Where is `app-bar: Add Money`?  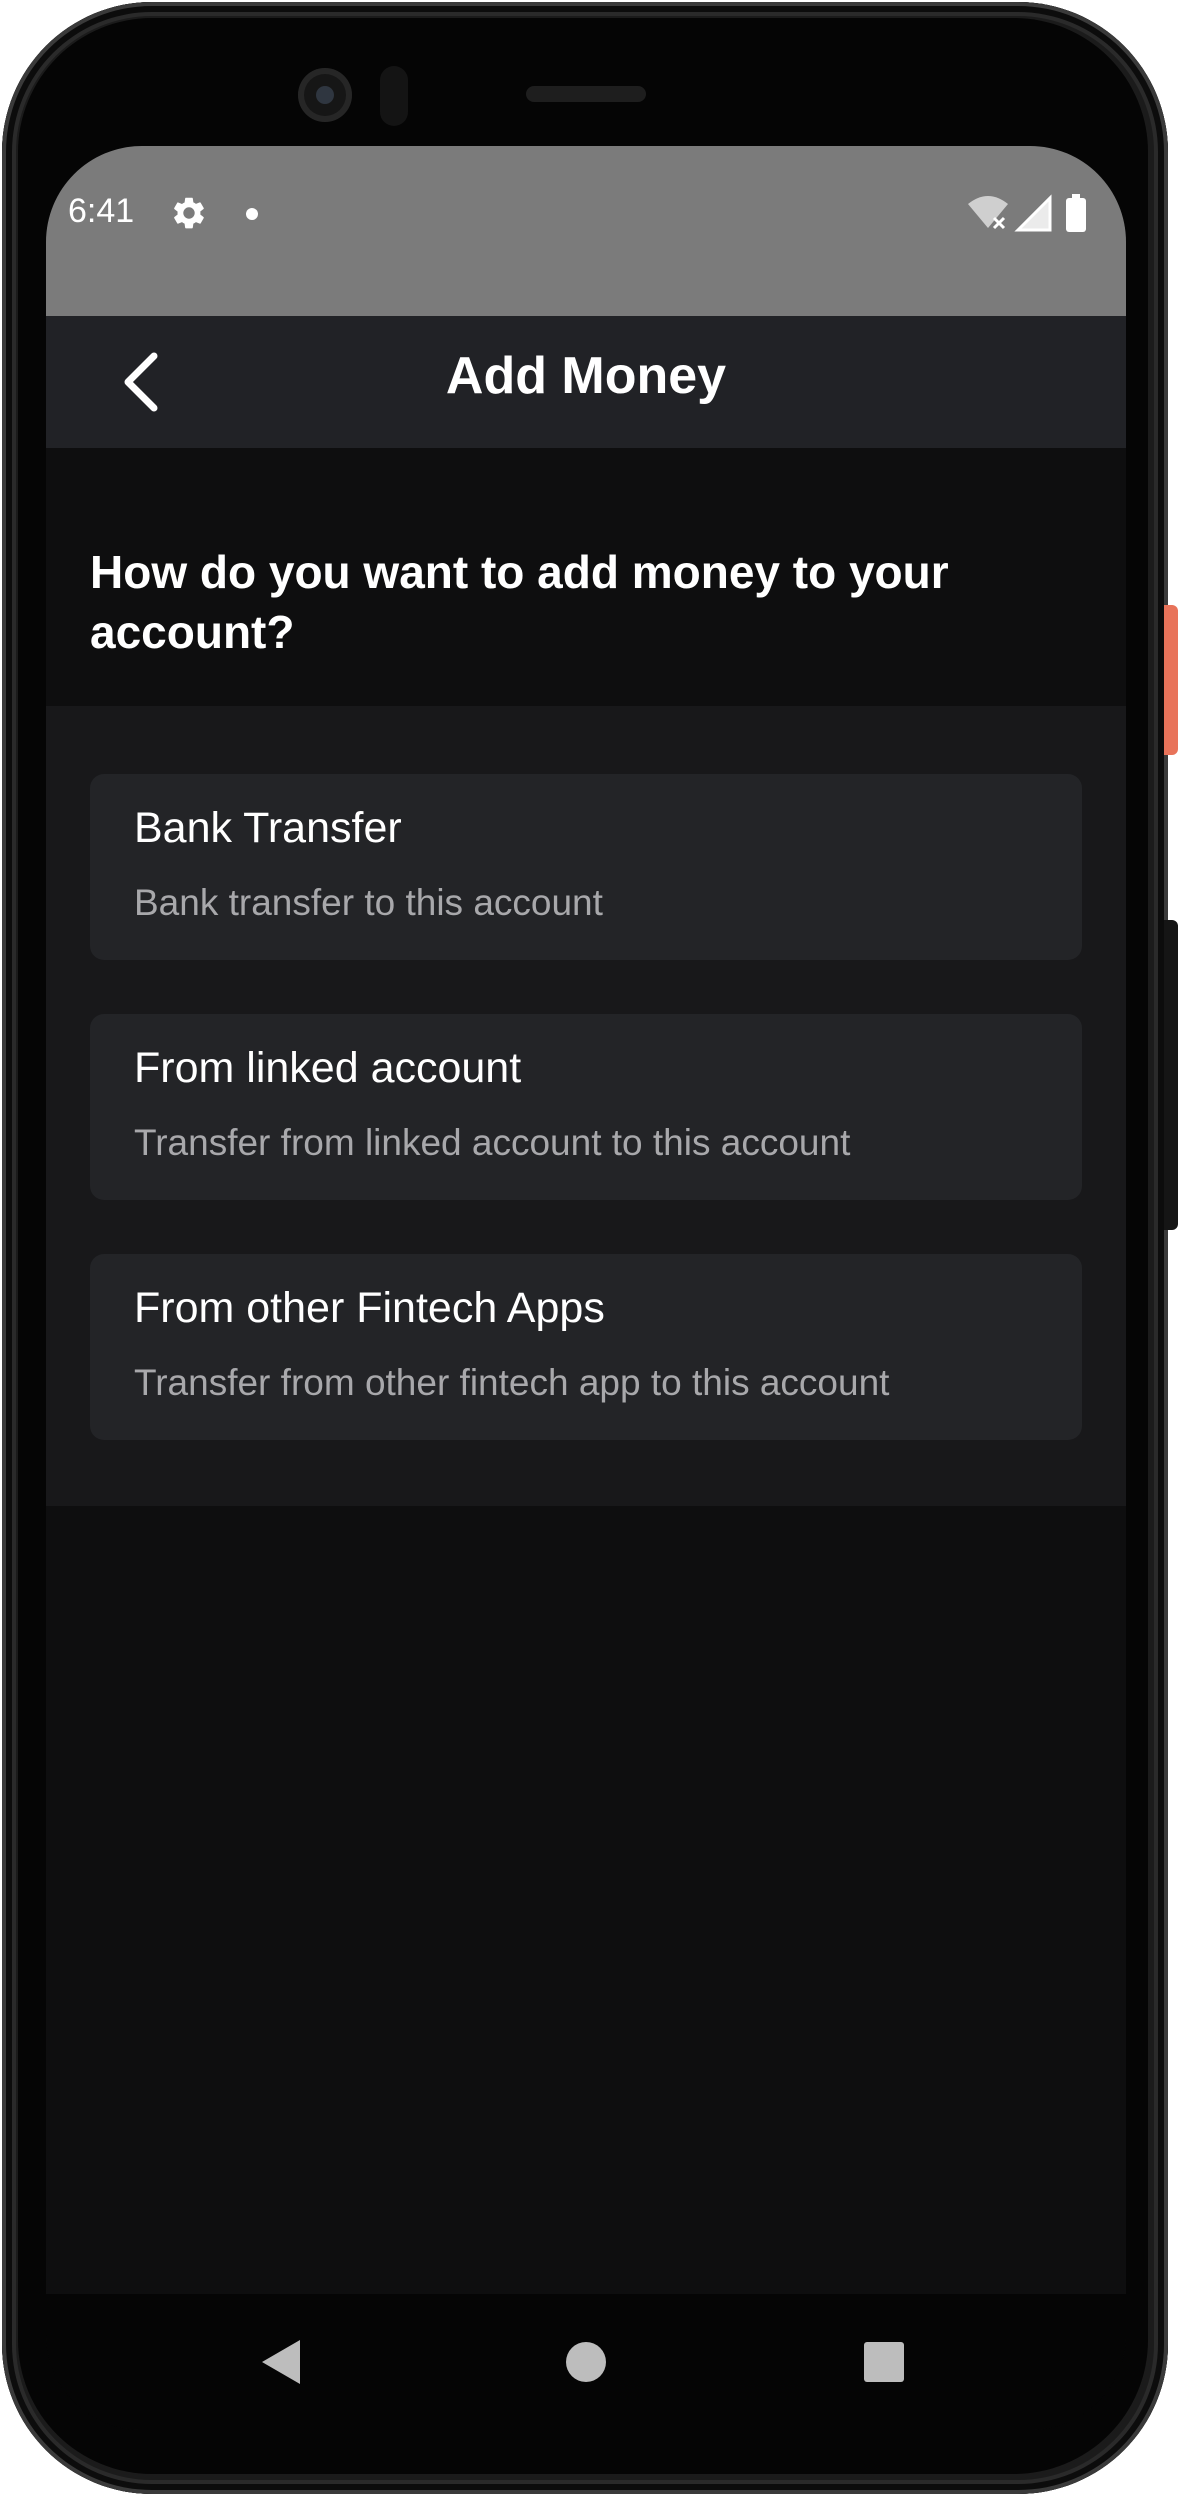 app-bar: Add Money is located at coordinates (586, 382).